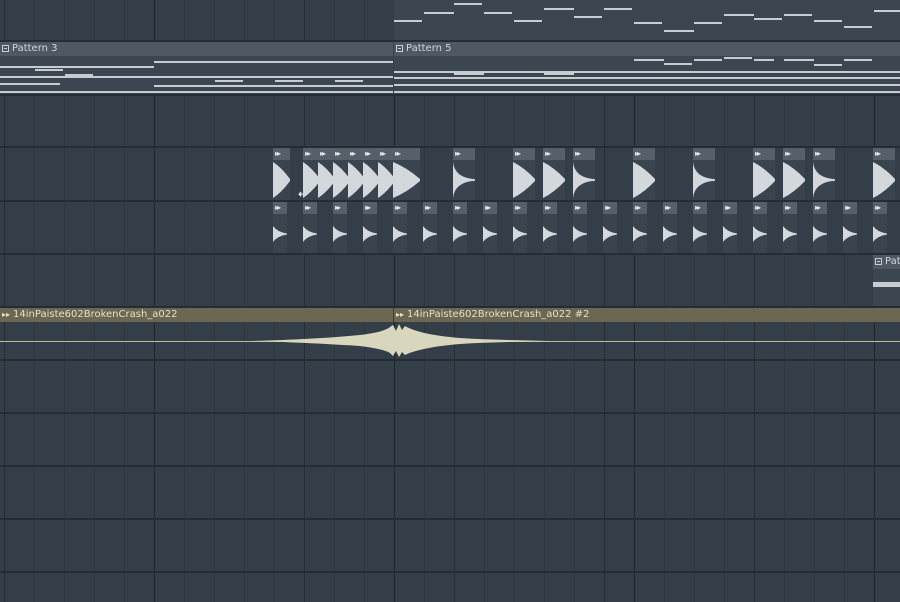 The image size is (900, 602). Describe the element at coordinates (886, 262) in the screenshot. I see `pattern-partial-clip-header: Pat` at that location.